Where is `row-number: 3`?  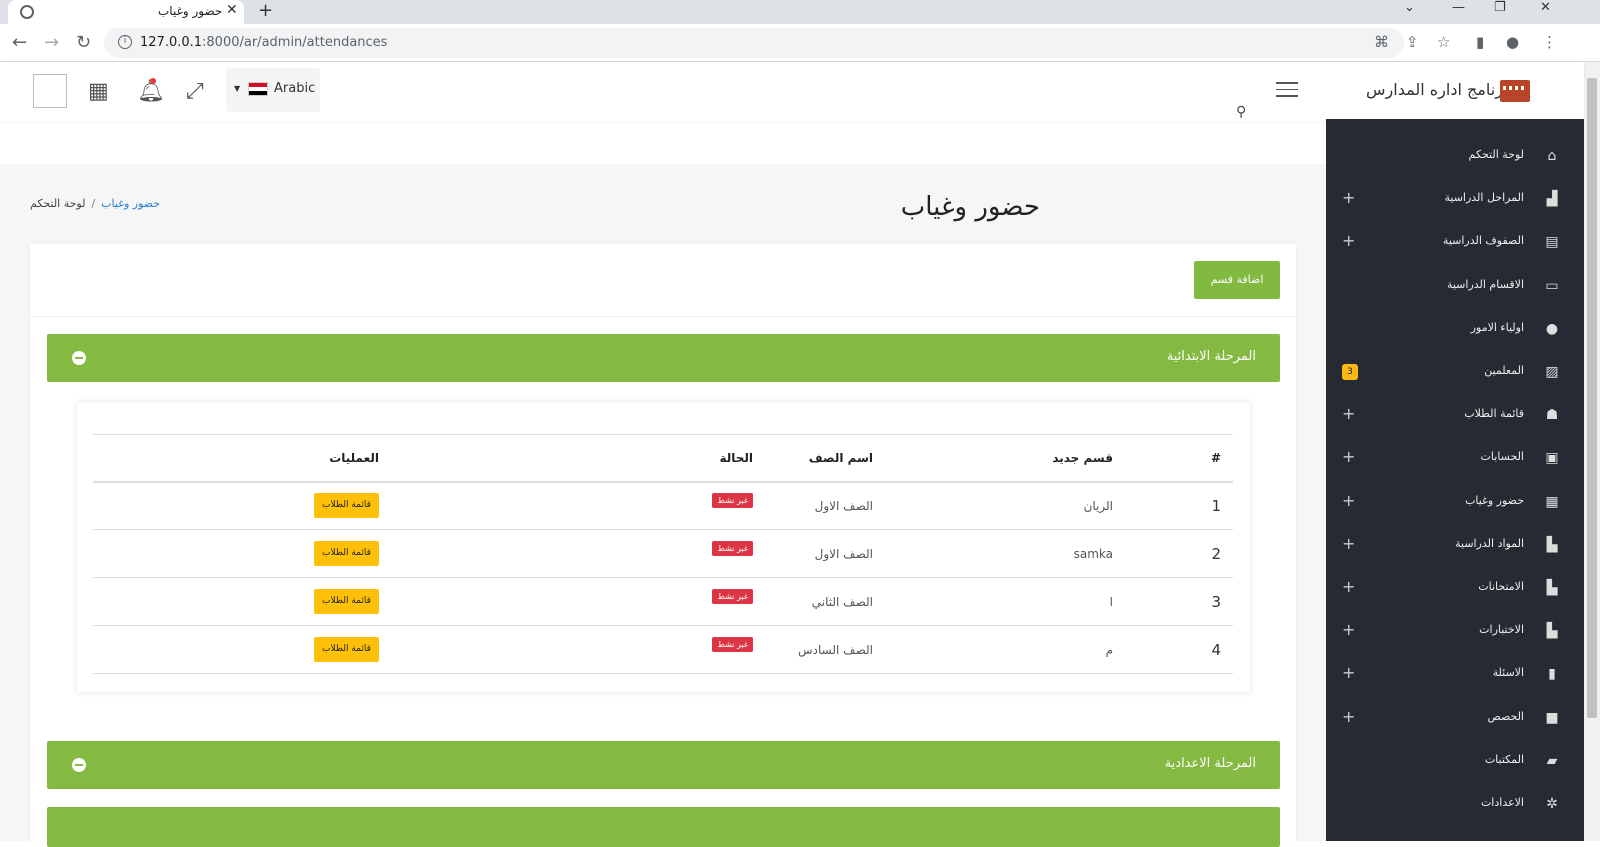 row-number: 3 is located at coordinates (1173, 601).